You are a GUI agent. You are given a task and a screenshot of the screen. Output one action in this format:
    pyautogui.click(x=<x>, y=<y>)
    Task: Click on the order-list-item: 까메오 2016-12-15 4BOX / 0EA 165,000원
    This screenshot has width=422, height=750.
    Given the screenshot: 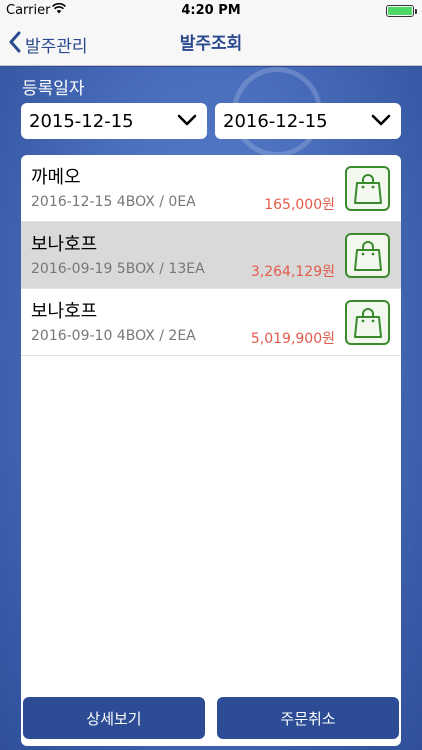 What is the action you would take?
    pyautogui.click(x=211, y=188)
    